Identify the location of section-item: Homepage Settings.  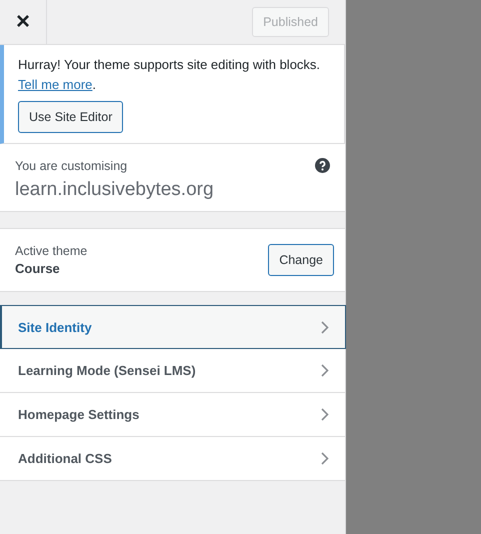
(172, 415).